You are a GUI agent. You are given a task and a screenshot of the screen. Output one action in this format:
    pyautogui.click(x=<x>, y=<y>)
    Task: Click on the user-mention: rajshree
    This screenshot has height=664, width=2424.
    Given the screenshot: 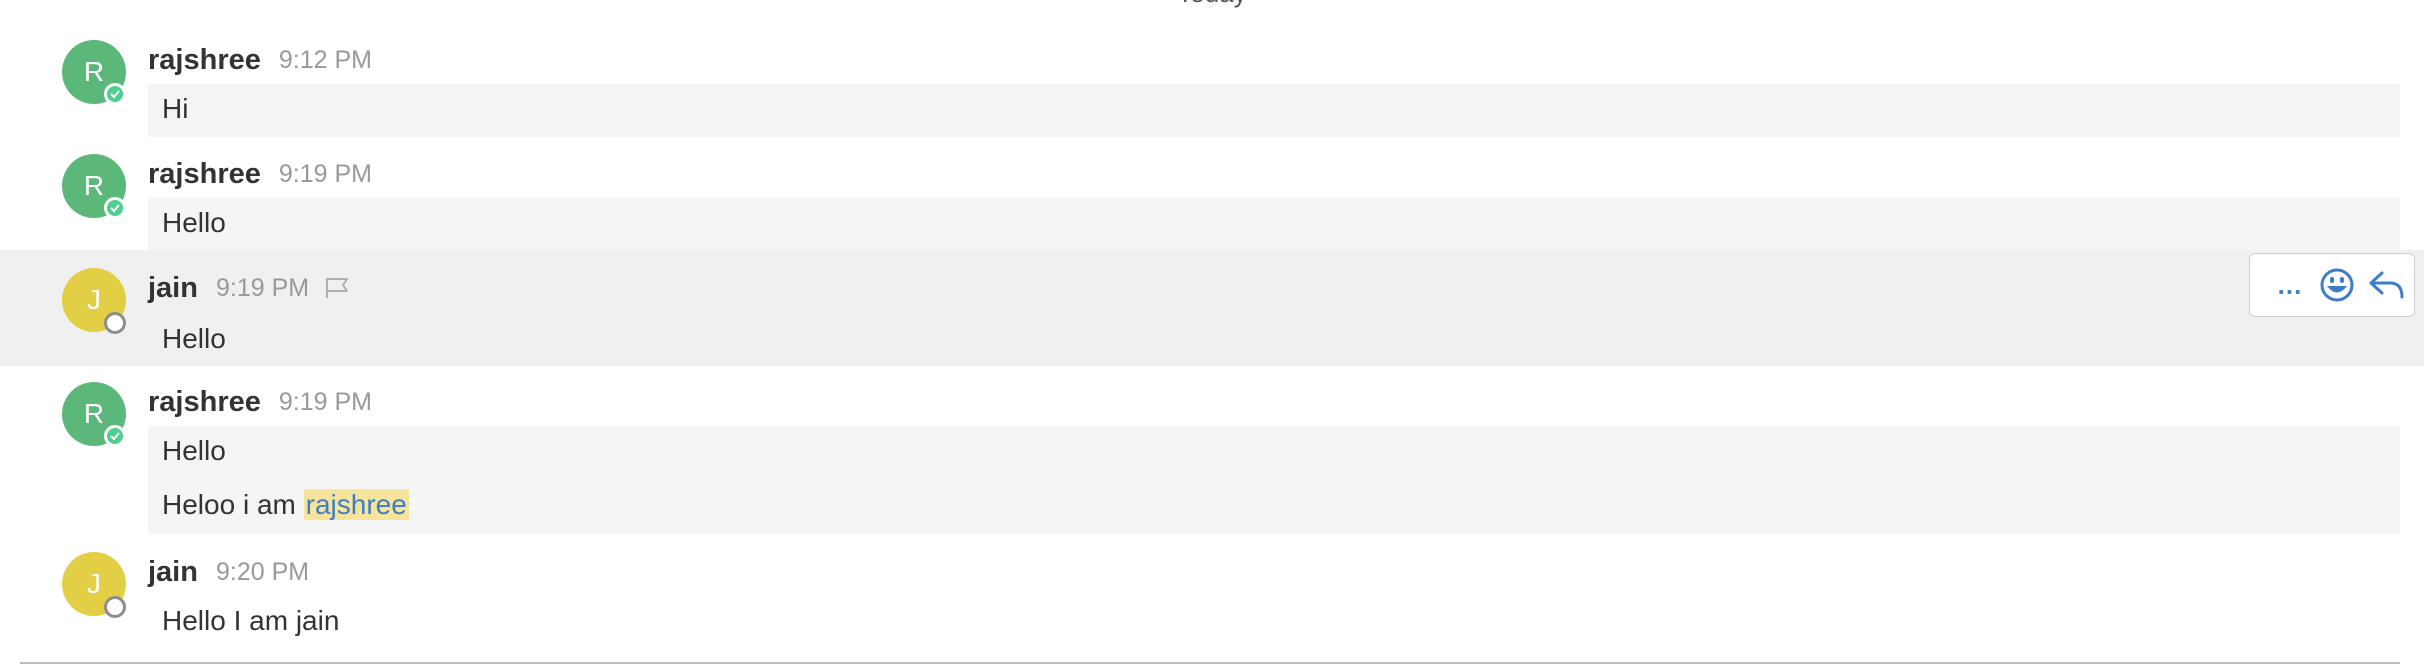 What is the action you would take?
    pyautogui.click(x=356, y=504)
    